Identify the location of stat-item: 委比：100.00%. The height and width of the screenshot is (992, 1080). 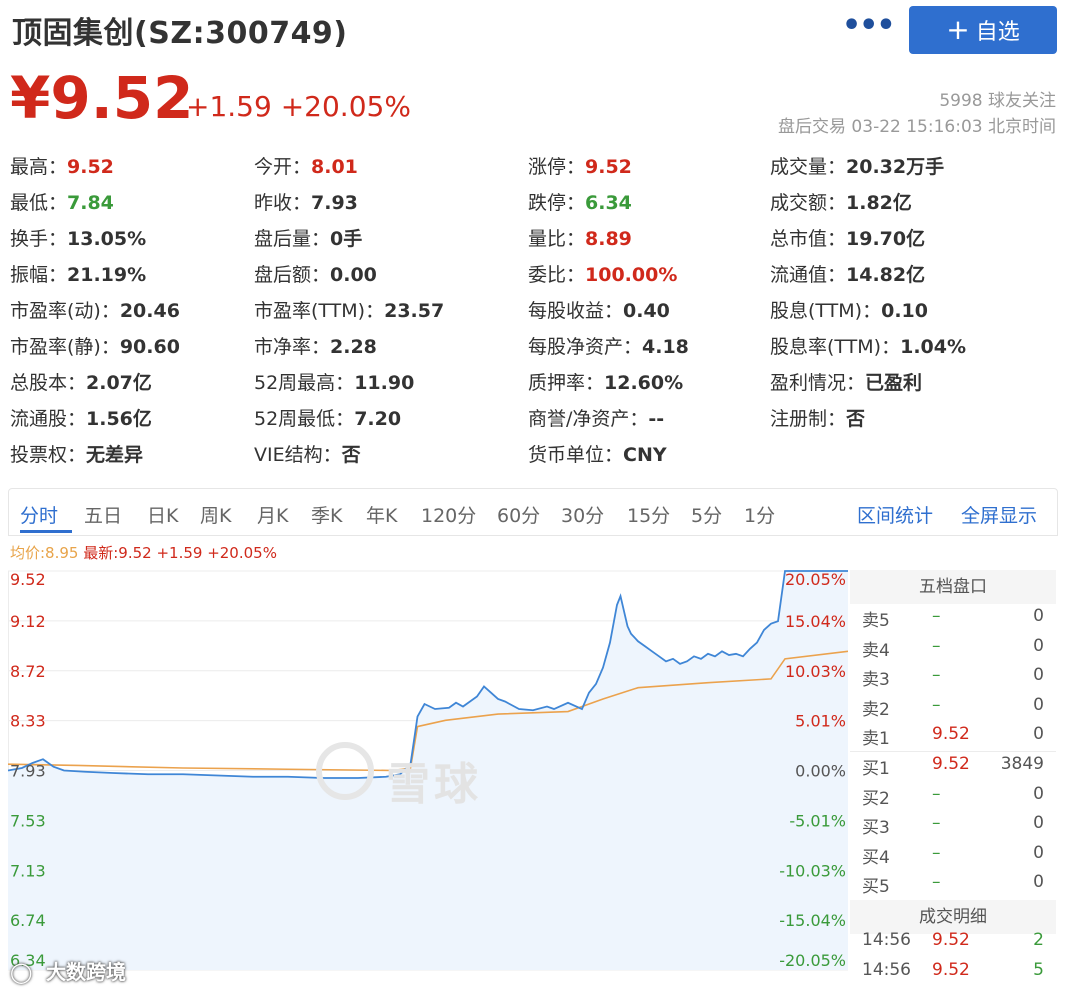
(602, 273).